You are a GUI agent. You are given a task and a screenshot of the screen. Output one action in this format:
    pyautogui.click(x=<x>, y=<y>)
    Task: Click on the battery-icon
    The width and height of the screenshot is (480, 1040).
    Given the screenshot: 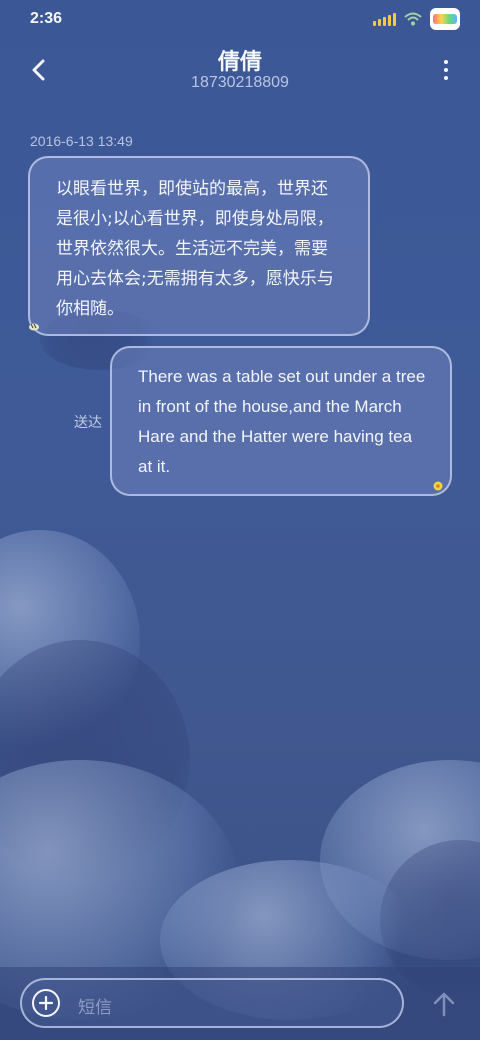 What is the action you would take?
    pyautogui.click(x=445, y=19)
    